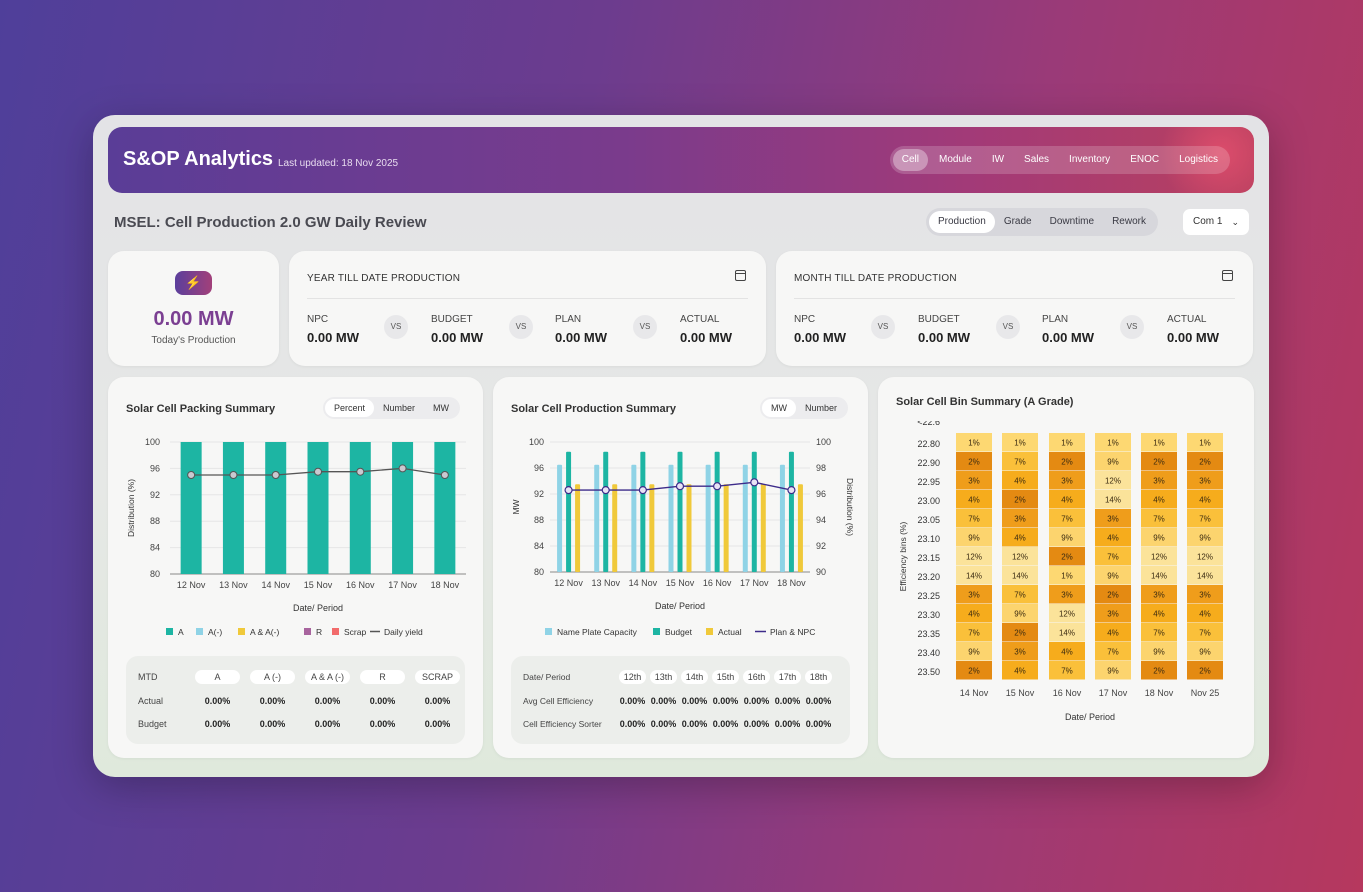 The height and width of the screenshot is (892, 1363). I want to click on legend-label: Name Plate Capacity, so click(597, 632).